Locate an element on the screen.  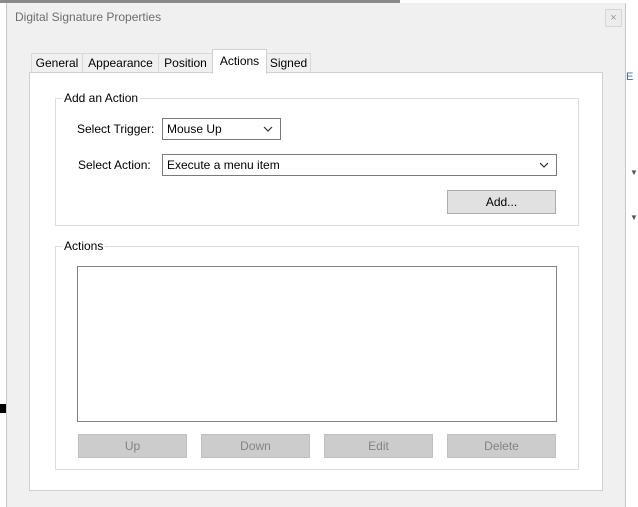
tab-general: General is located at coordinates (57, 63).